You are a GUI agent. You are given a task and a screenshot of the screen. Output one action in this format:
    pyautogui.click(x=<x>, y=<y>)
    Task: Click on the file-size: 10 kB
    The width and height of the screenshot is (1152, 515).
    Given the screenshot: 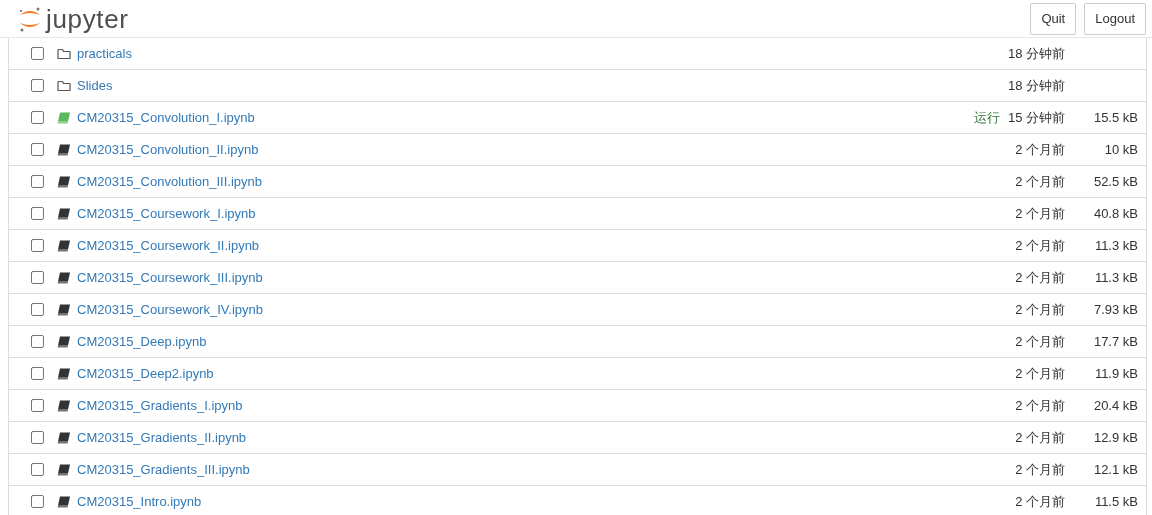 What is the action you would take?
    pyautogui.click(x=1121, y=149)
    